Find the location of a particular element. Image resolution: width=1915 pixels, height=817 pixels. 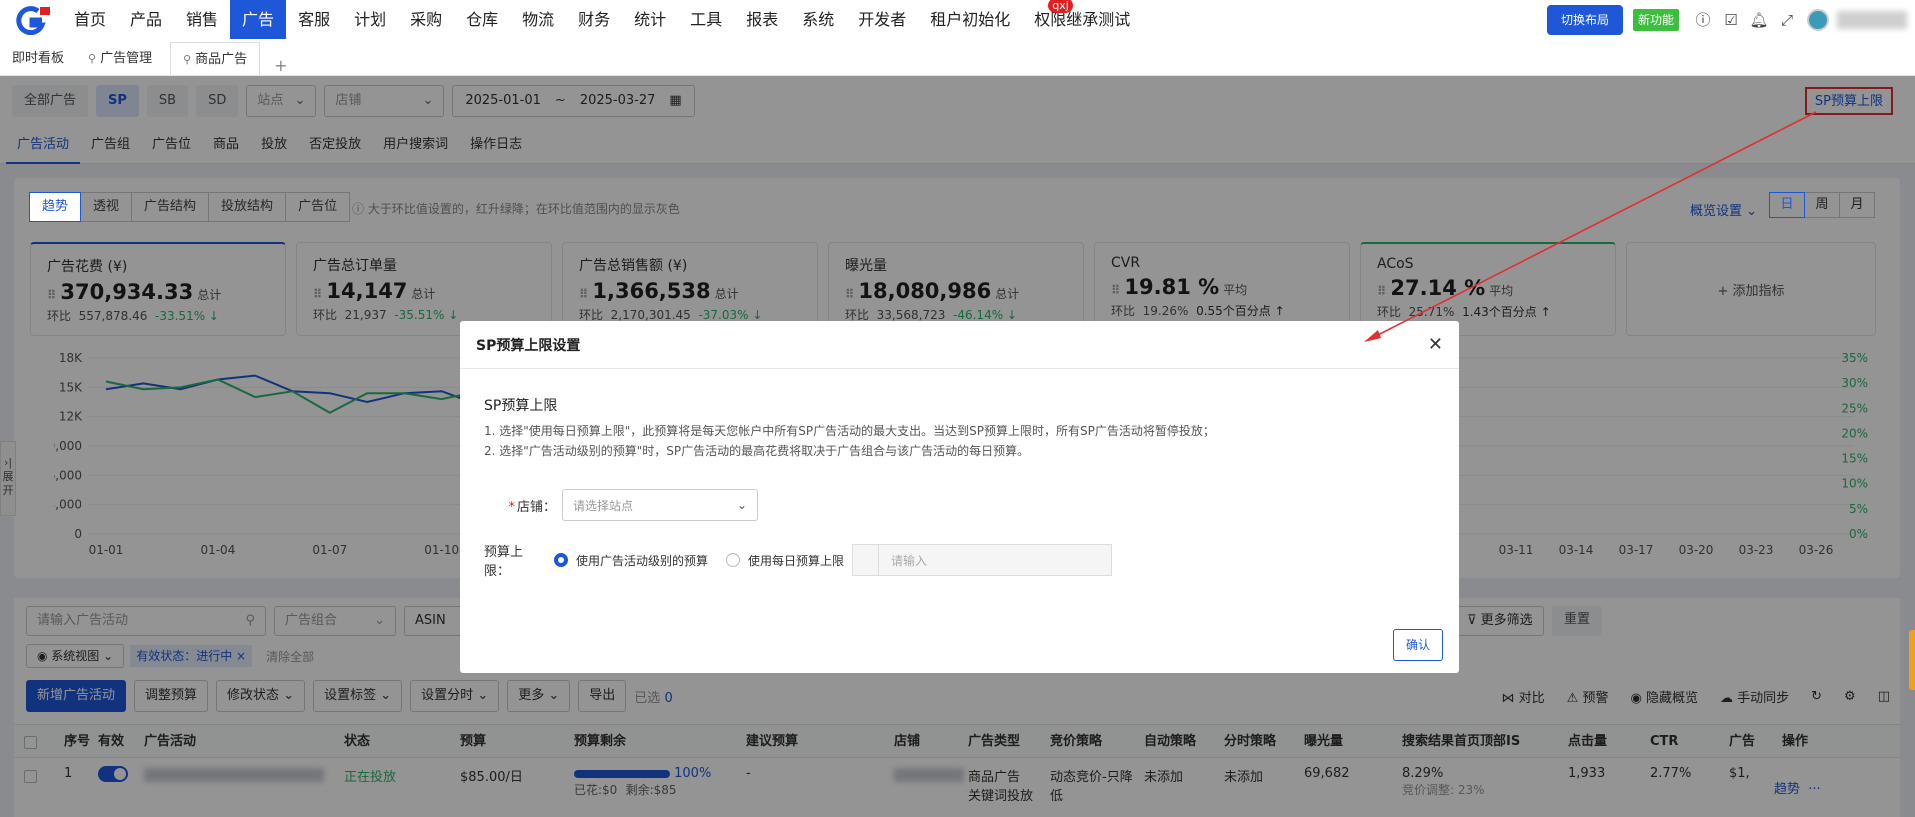

menu-item: 销售 is located at coordinates (202, 19).